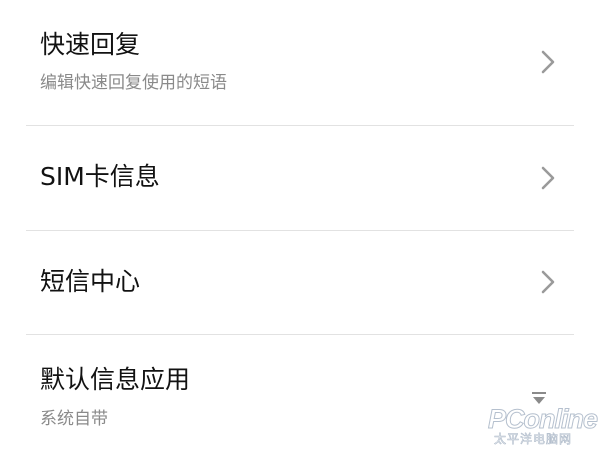 The image size is (600, 461). I want to click on sim-info-title: SIM卡信息, so click(100, 176).